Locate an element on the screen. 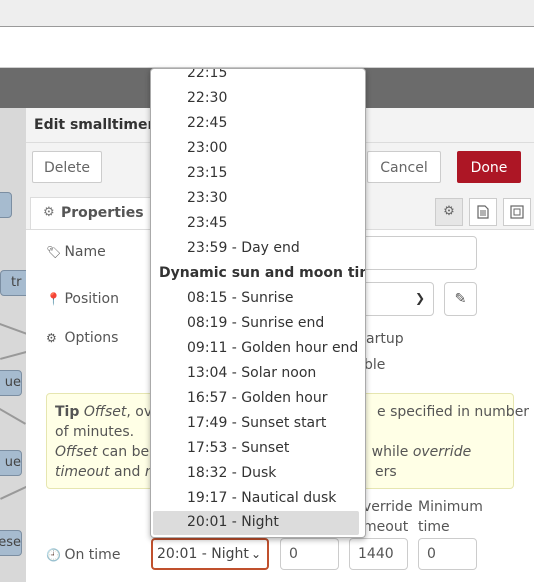 This screenshot has width=534, height=582. tip-text: ers is located at coordinates (386, 472).